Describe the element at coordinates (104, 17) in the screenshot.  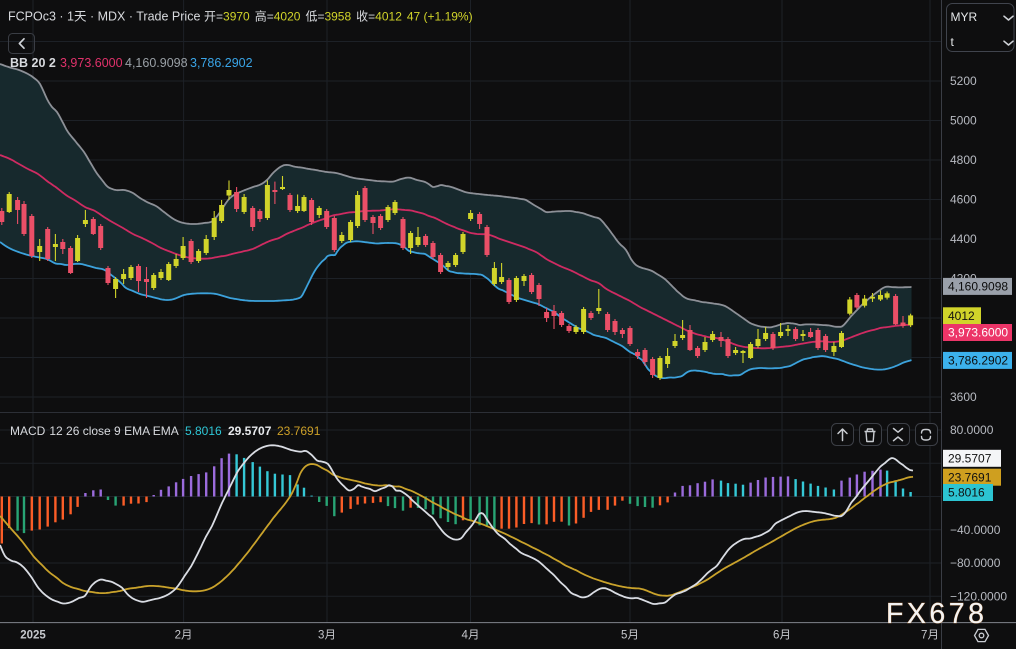
I see `svg-text:FCPOc3 · 1天 · MDX · Trade Pric: FCPOc3 · 1天 · MDX · Trade Price` at that location.